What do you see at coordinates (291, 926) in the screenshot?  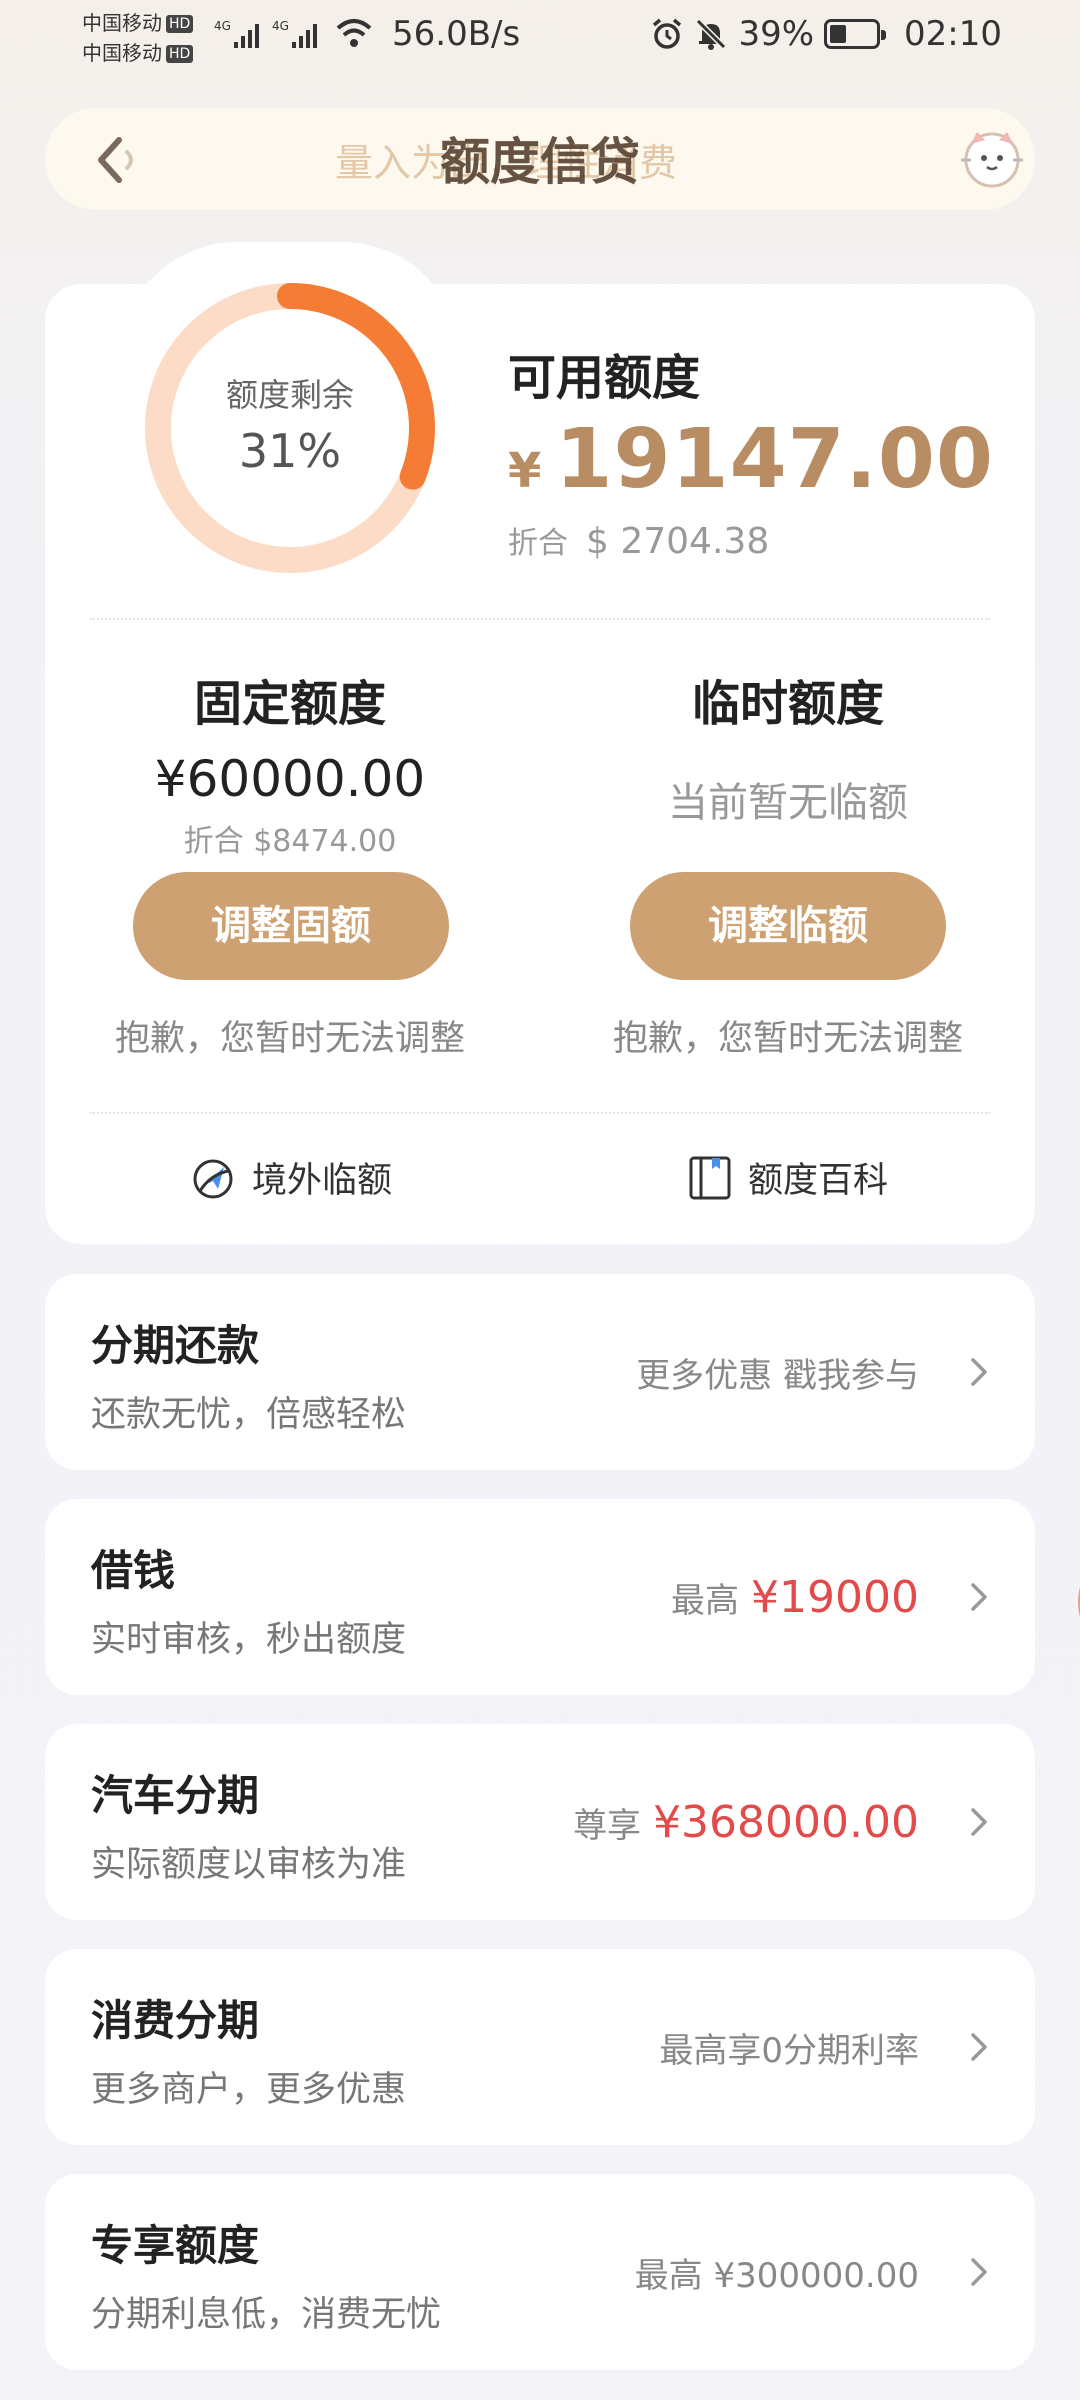 I see `adjust-fixed-button: 调整固额` at bounding box center [291, 926].